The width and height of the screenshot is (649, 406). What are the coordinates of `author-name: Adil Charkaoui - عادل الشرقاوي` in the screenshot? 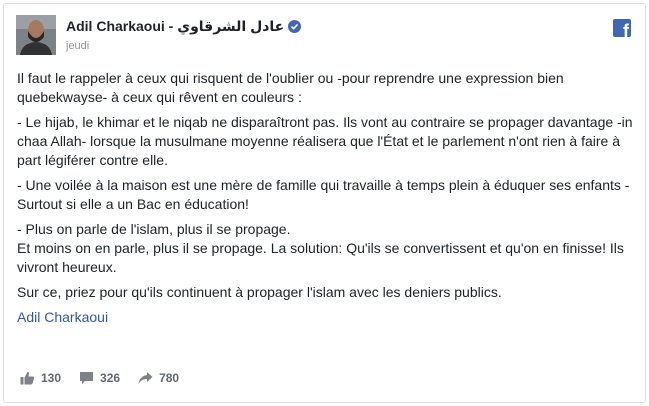 It's located at (184, 26).